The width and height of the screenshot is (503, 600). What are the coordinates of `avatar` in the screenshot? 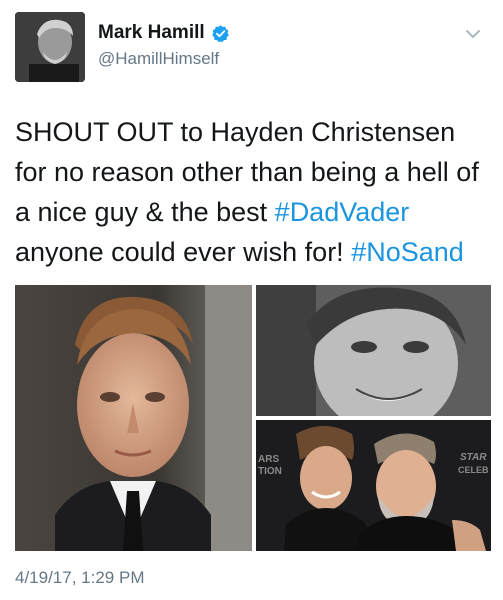 It's located at (50, 47).